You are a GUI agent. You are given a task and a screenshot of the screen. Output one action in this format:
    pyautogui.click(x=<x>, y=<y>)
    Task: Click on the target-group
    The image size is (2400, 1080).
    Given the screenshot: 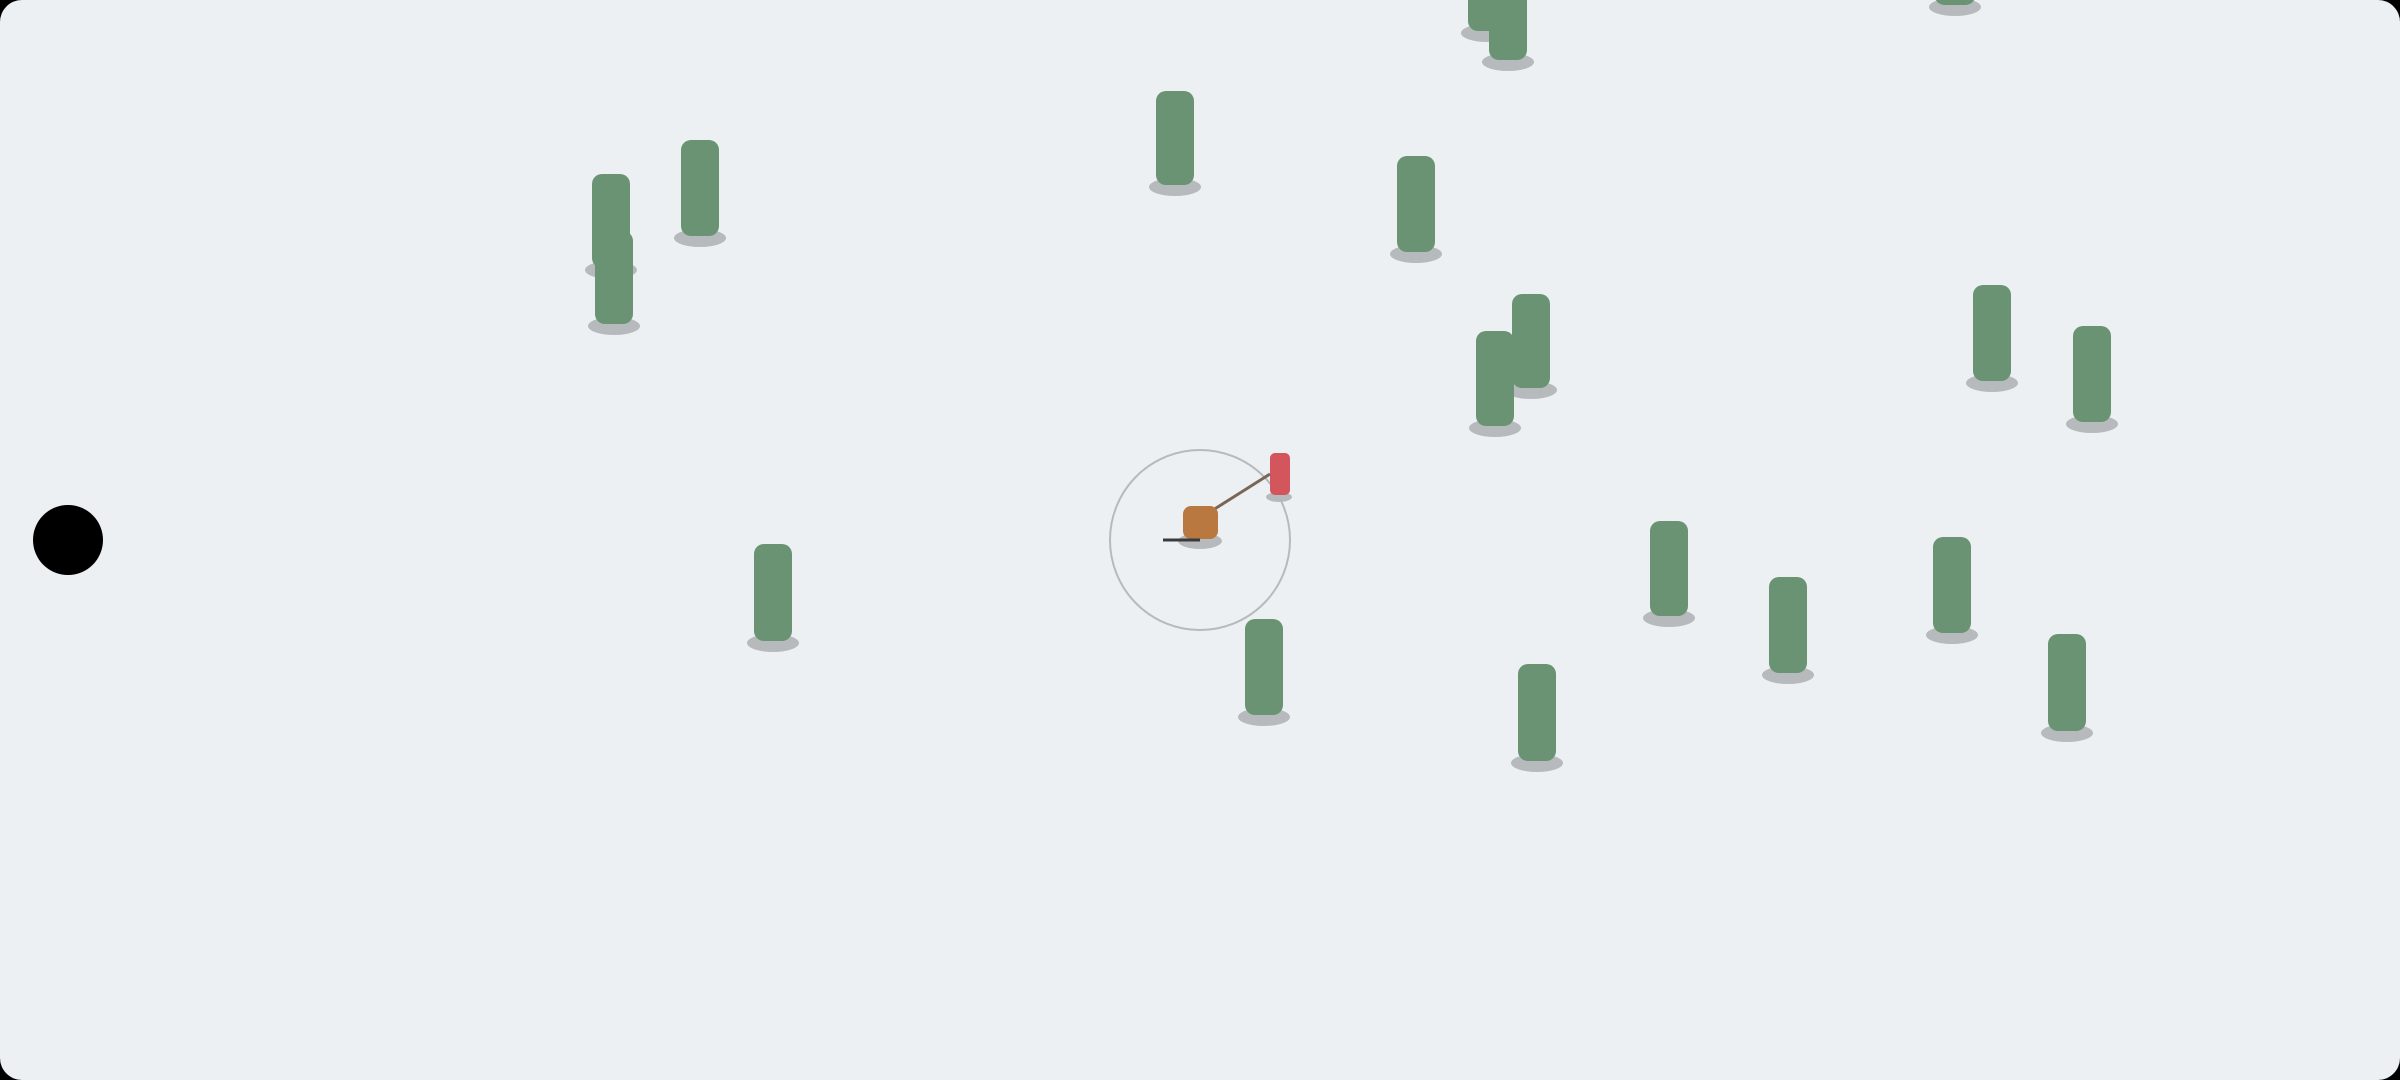 What is the action you would take?
    pyautogui.click(x=1279, y=477)
    